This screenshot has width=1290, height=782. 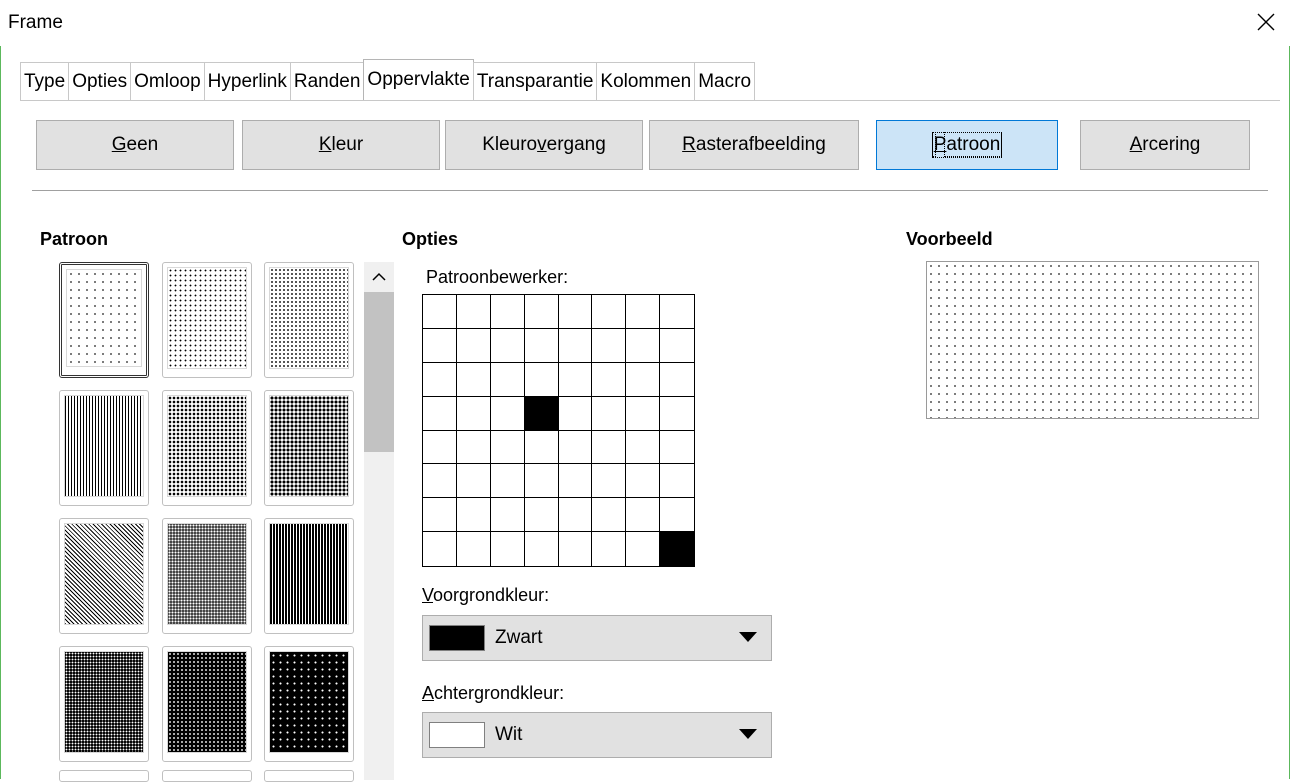 What do you see at coordinates (967, 145) in the screenshot?
I see `fill-pattern-button: Patroon` at bounding box center [967, 145].